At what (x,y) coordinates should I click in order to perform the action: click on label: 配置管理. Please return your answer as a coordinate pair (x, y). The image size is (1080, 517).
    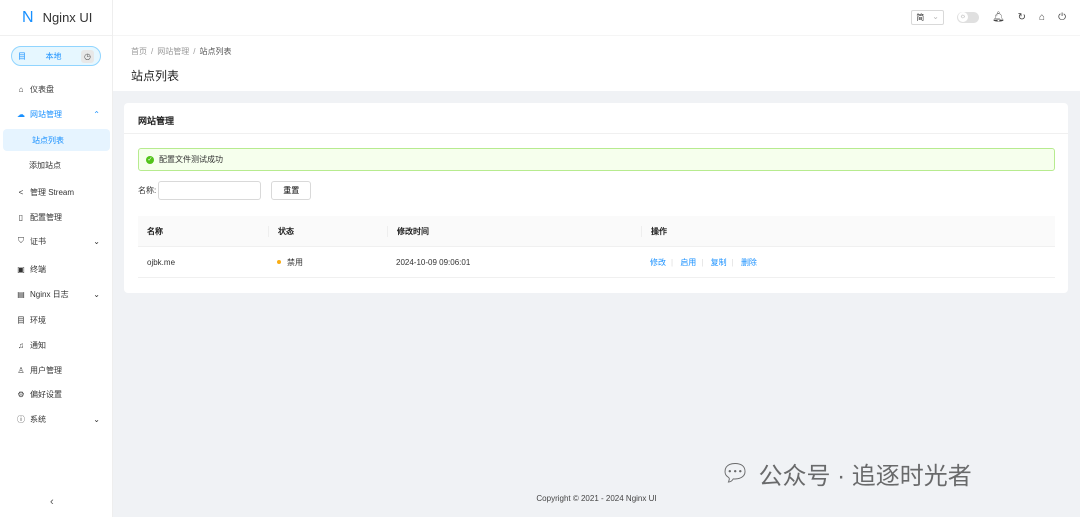
    Looking at the image, I should click on (46, 217).